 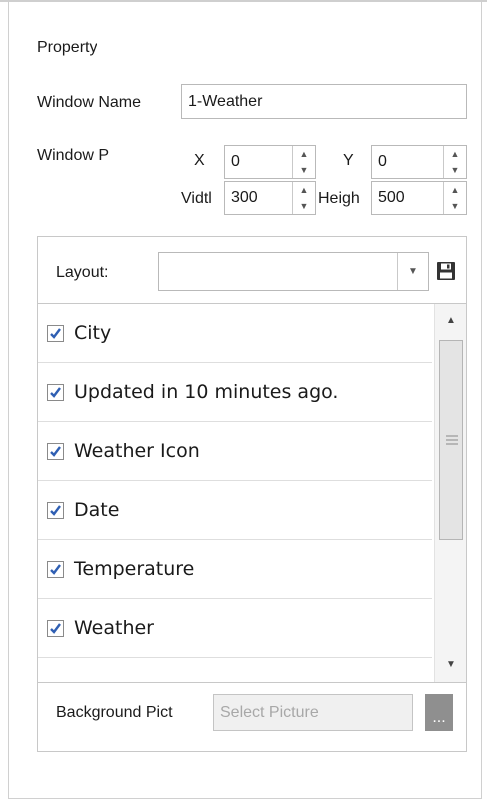 I want to click on list-item-label: Updated in 10 minutes ago., so click(x=206, y=392).